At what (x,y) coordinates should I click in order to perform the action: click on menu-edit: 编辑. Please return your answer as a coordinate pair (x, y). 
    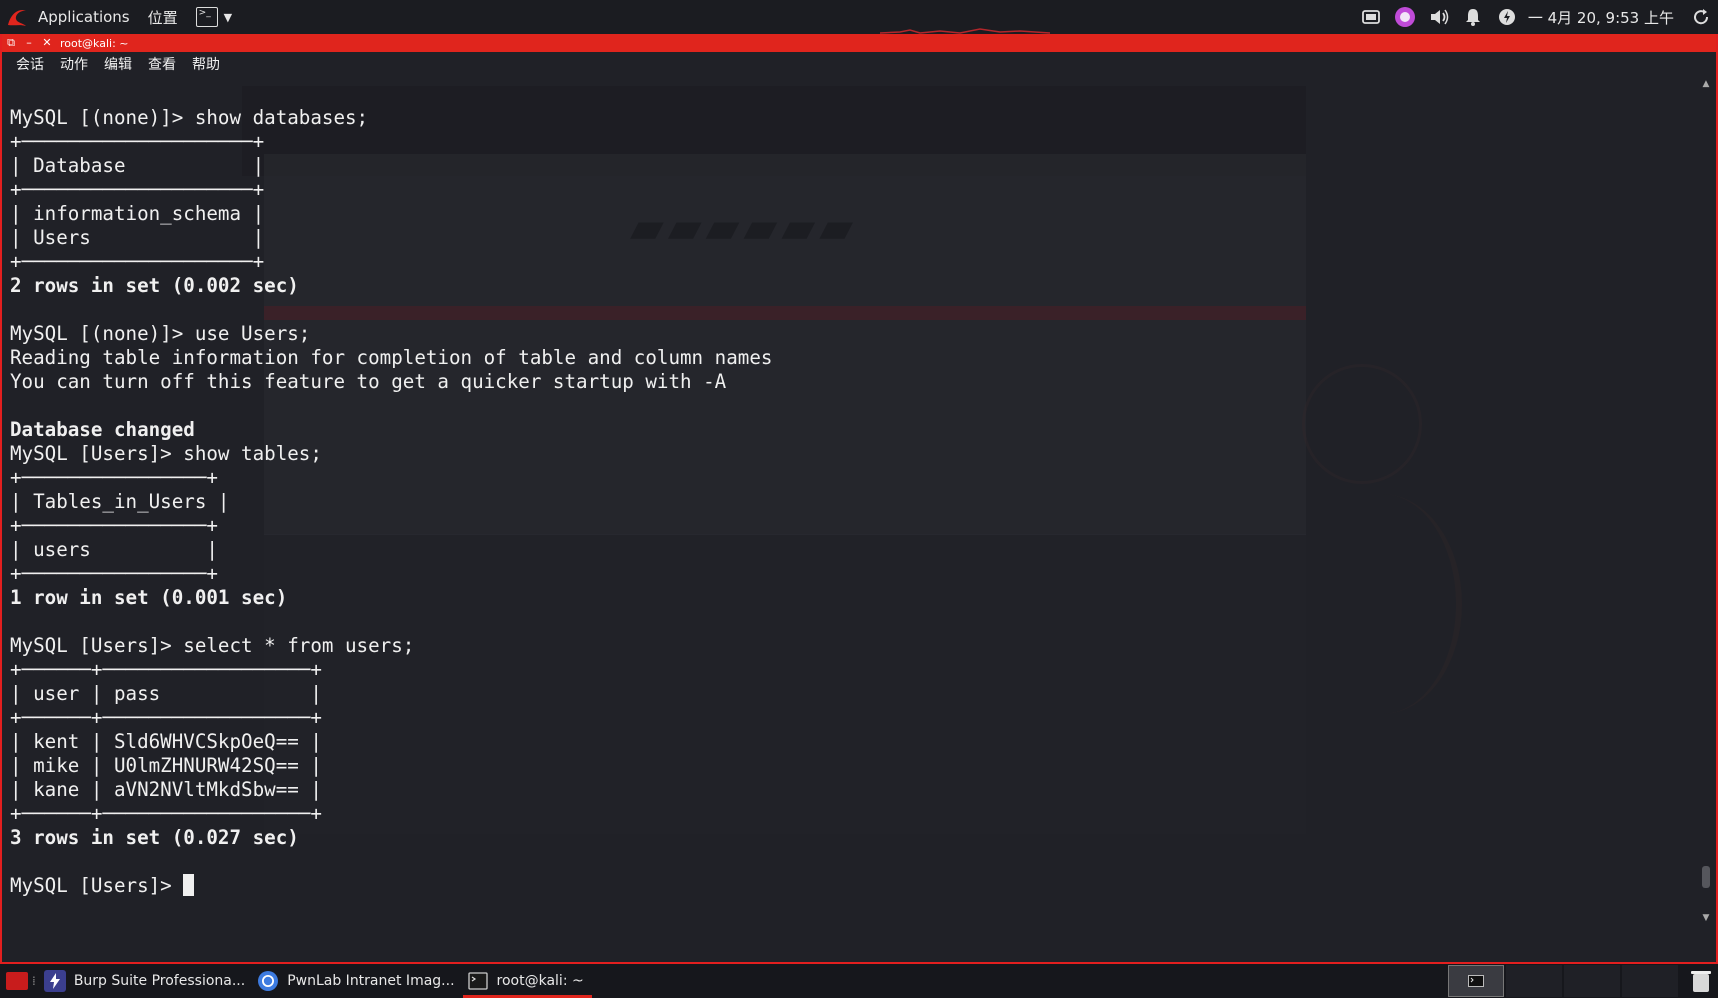
    Looking at the image, I should click on (118, 64).